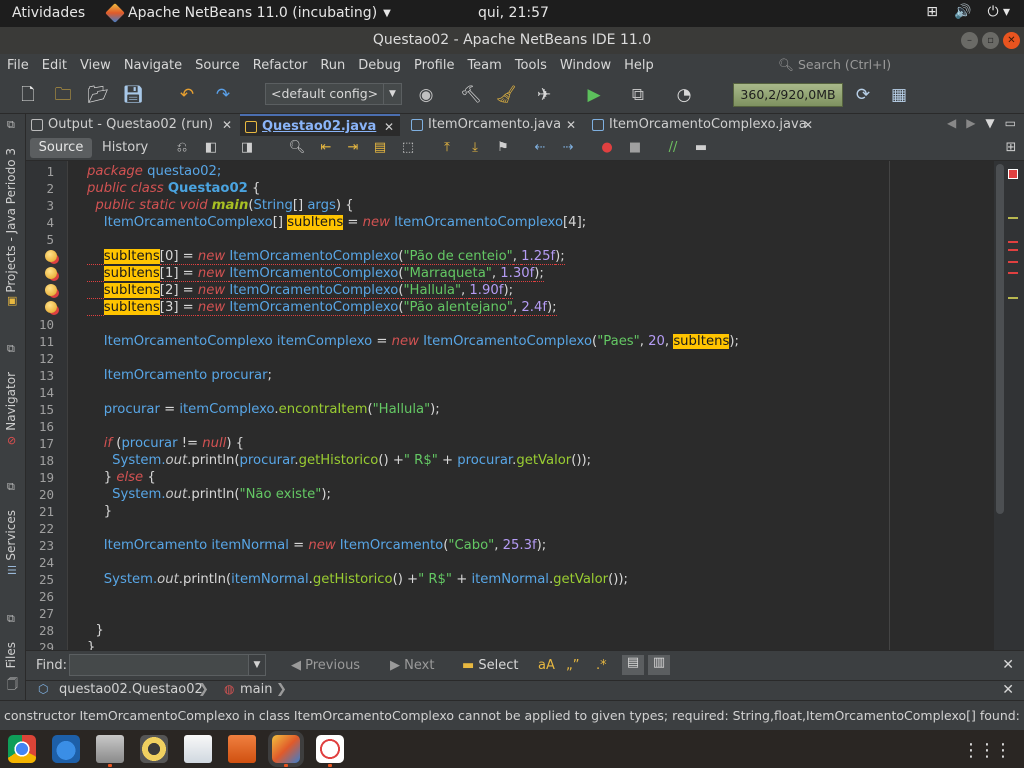 The width and height of the screenshot is (1024, 768). I want to click on code-line: ItemOrcamento procurar;, so click(179, 375).